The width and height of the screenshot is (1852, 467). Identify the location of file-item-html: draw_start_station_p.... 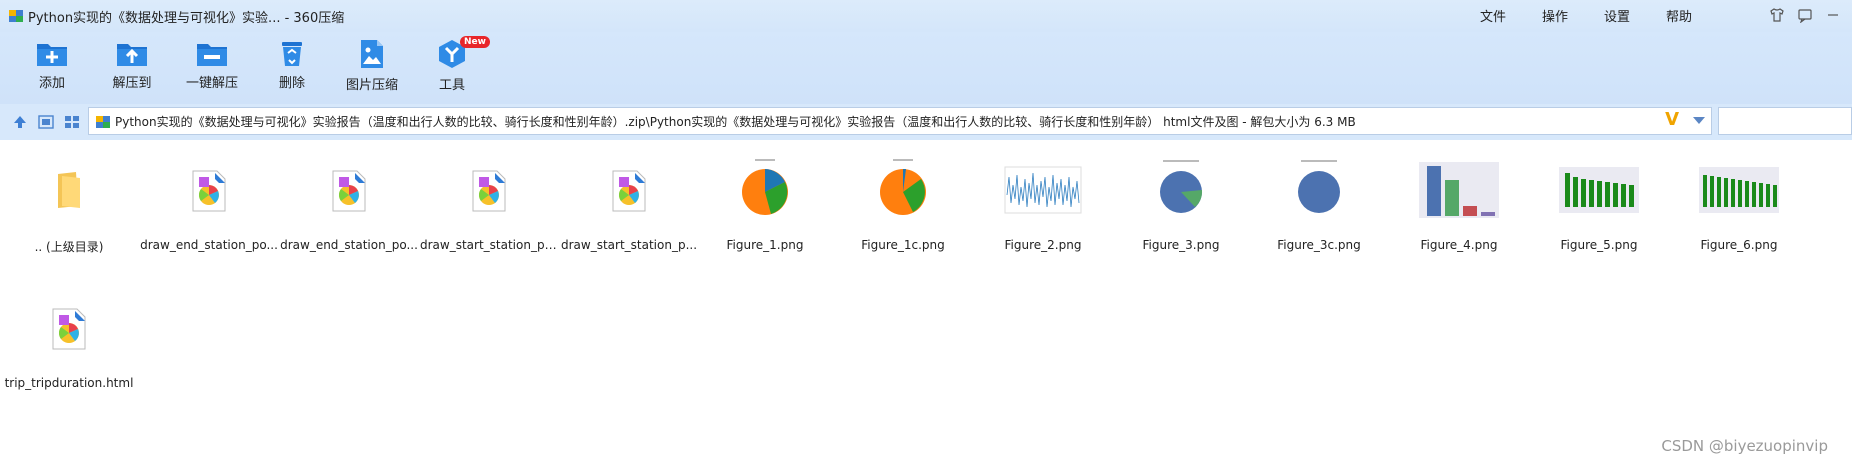
(629, 196).